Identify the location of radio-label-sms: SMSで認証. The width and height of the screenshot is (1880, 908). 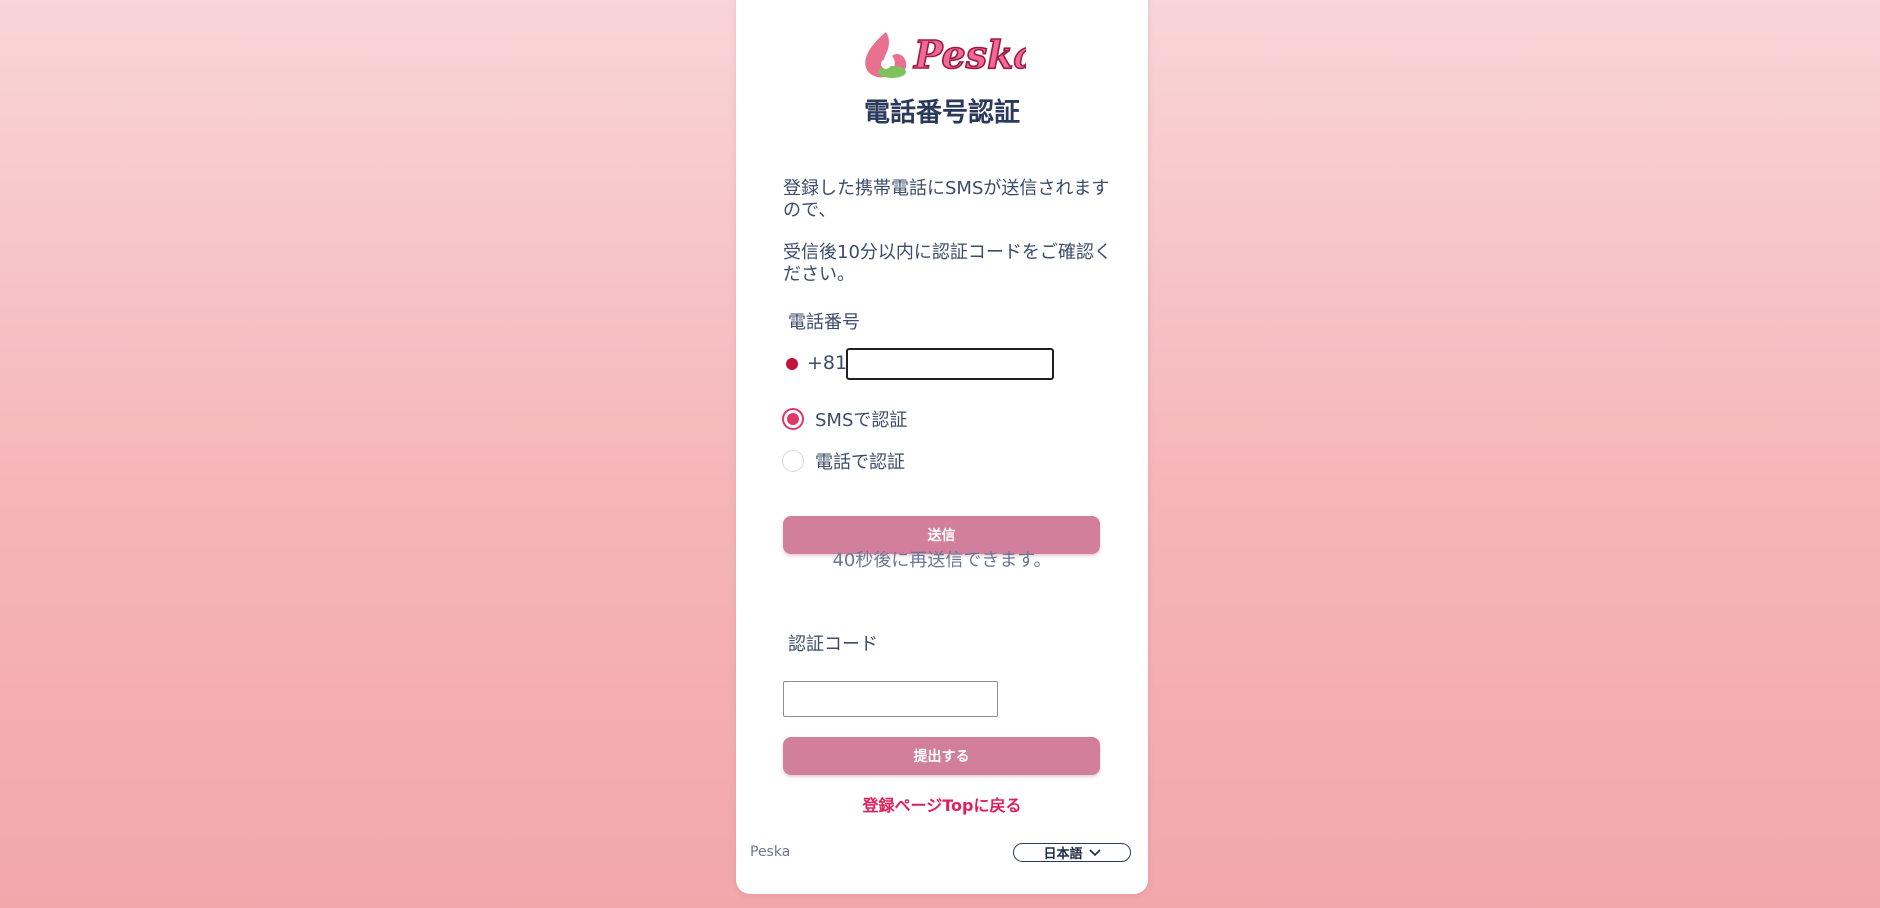
(861, 420).